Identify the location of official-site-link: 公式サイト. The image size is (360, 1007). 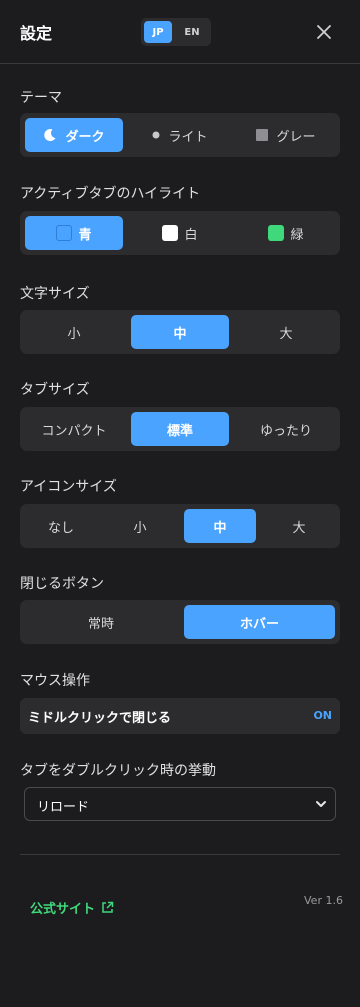
(72, 907).